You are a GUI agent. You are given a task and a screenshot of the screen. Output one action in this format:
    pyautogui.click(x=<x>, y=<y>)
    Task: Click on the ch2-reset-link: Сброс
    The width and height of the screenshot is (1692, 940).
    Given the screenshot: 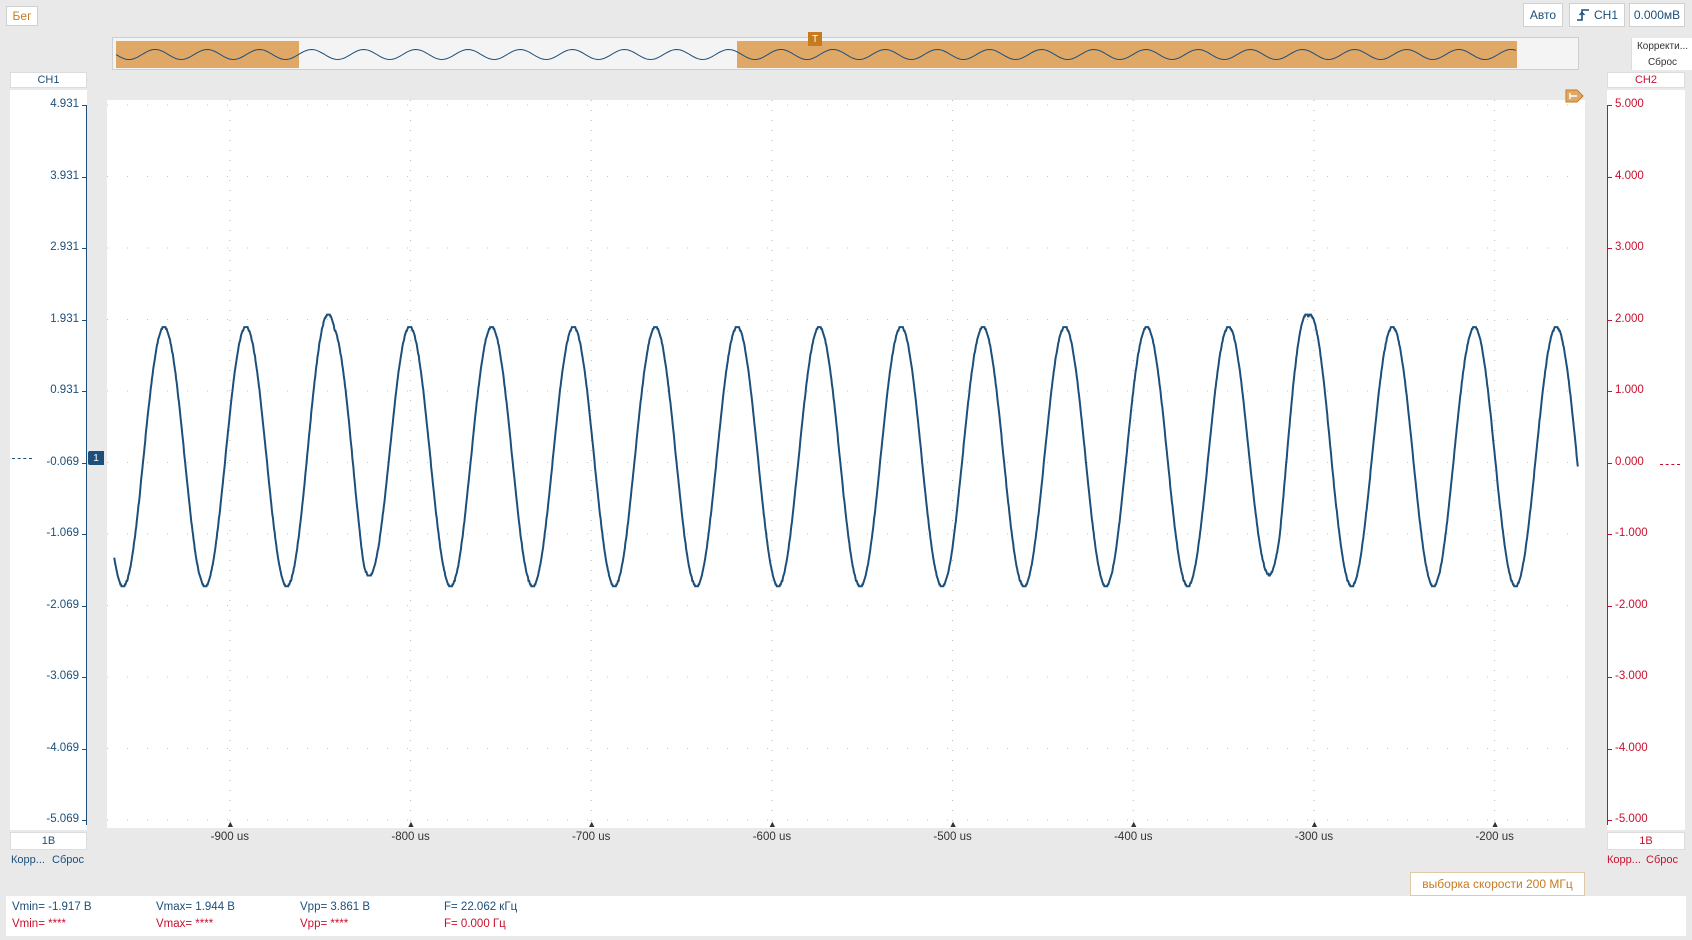 What is the action you would take?
    pyautogui.click(x=1662, y=860)
    